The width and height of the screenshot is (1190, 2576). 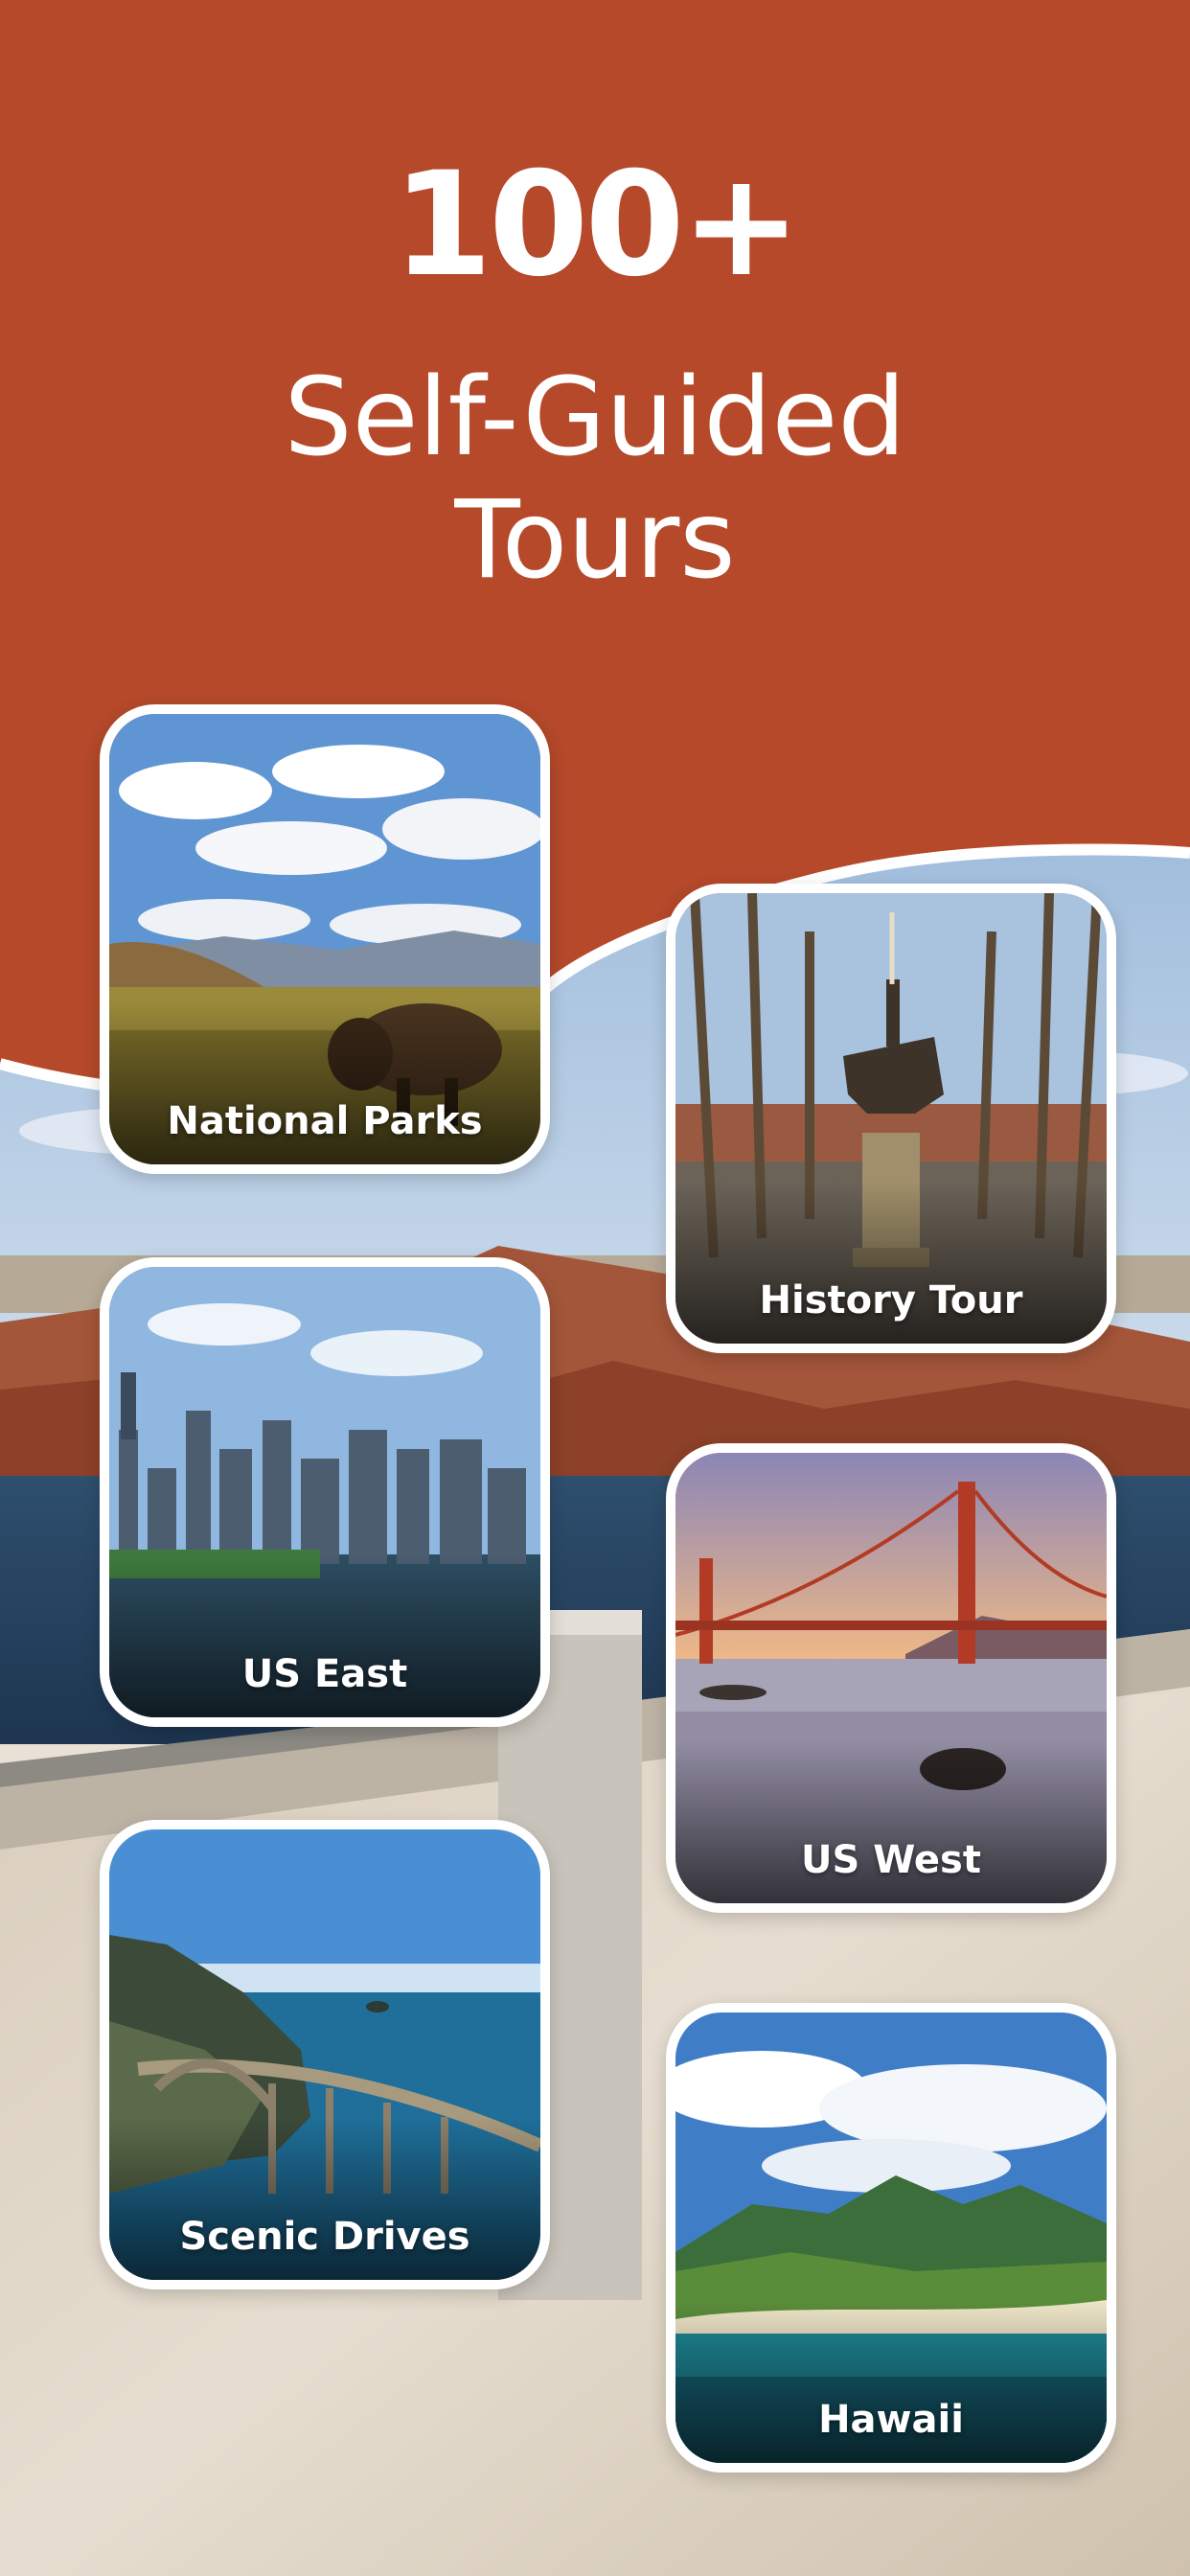 What do you see at coordinates (325, 2237) in the screenshot?
I see `card-label: Scenic Drives` at bounding box center [325, 2237].